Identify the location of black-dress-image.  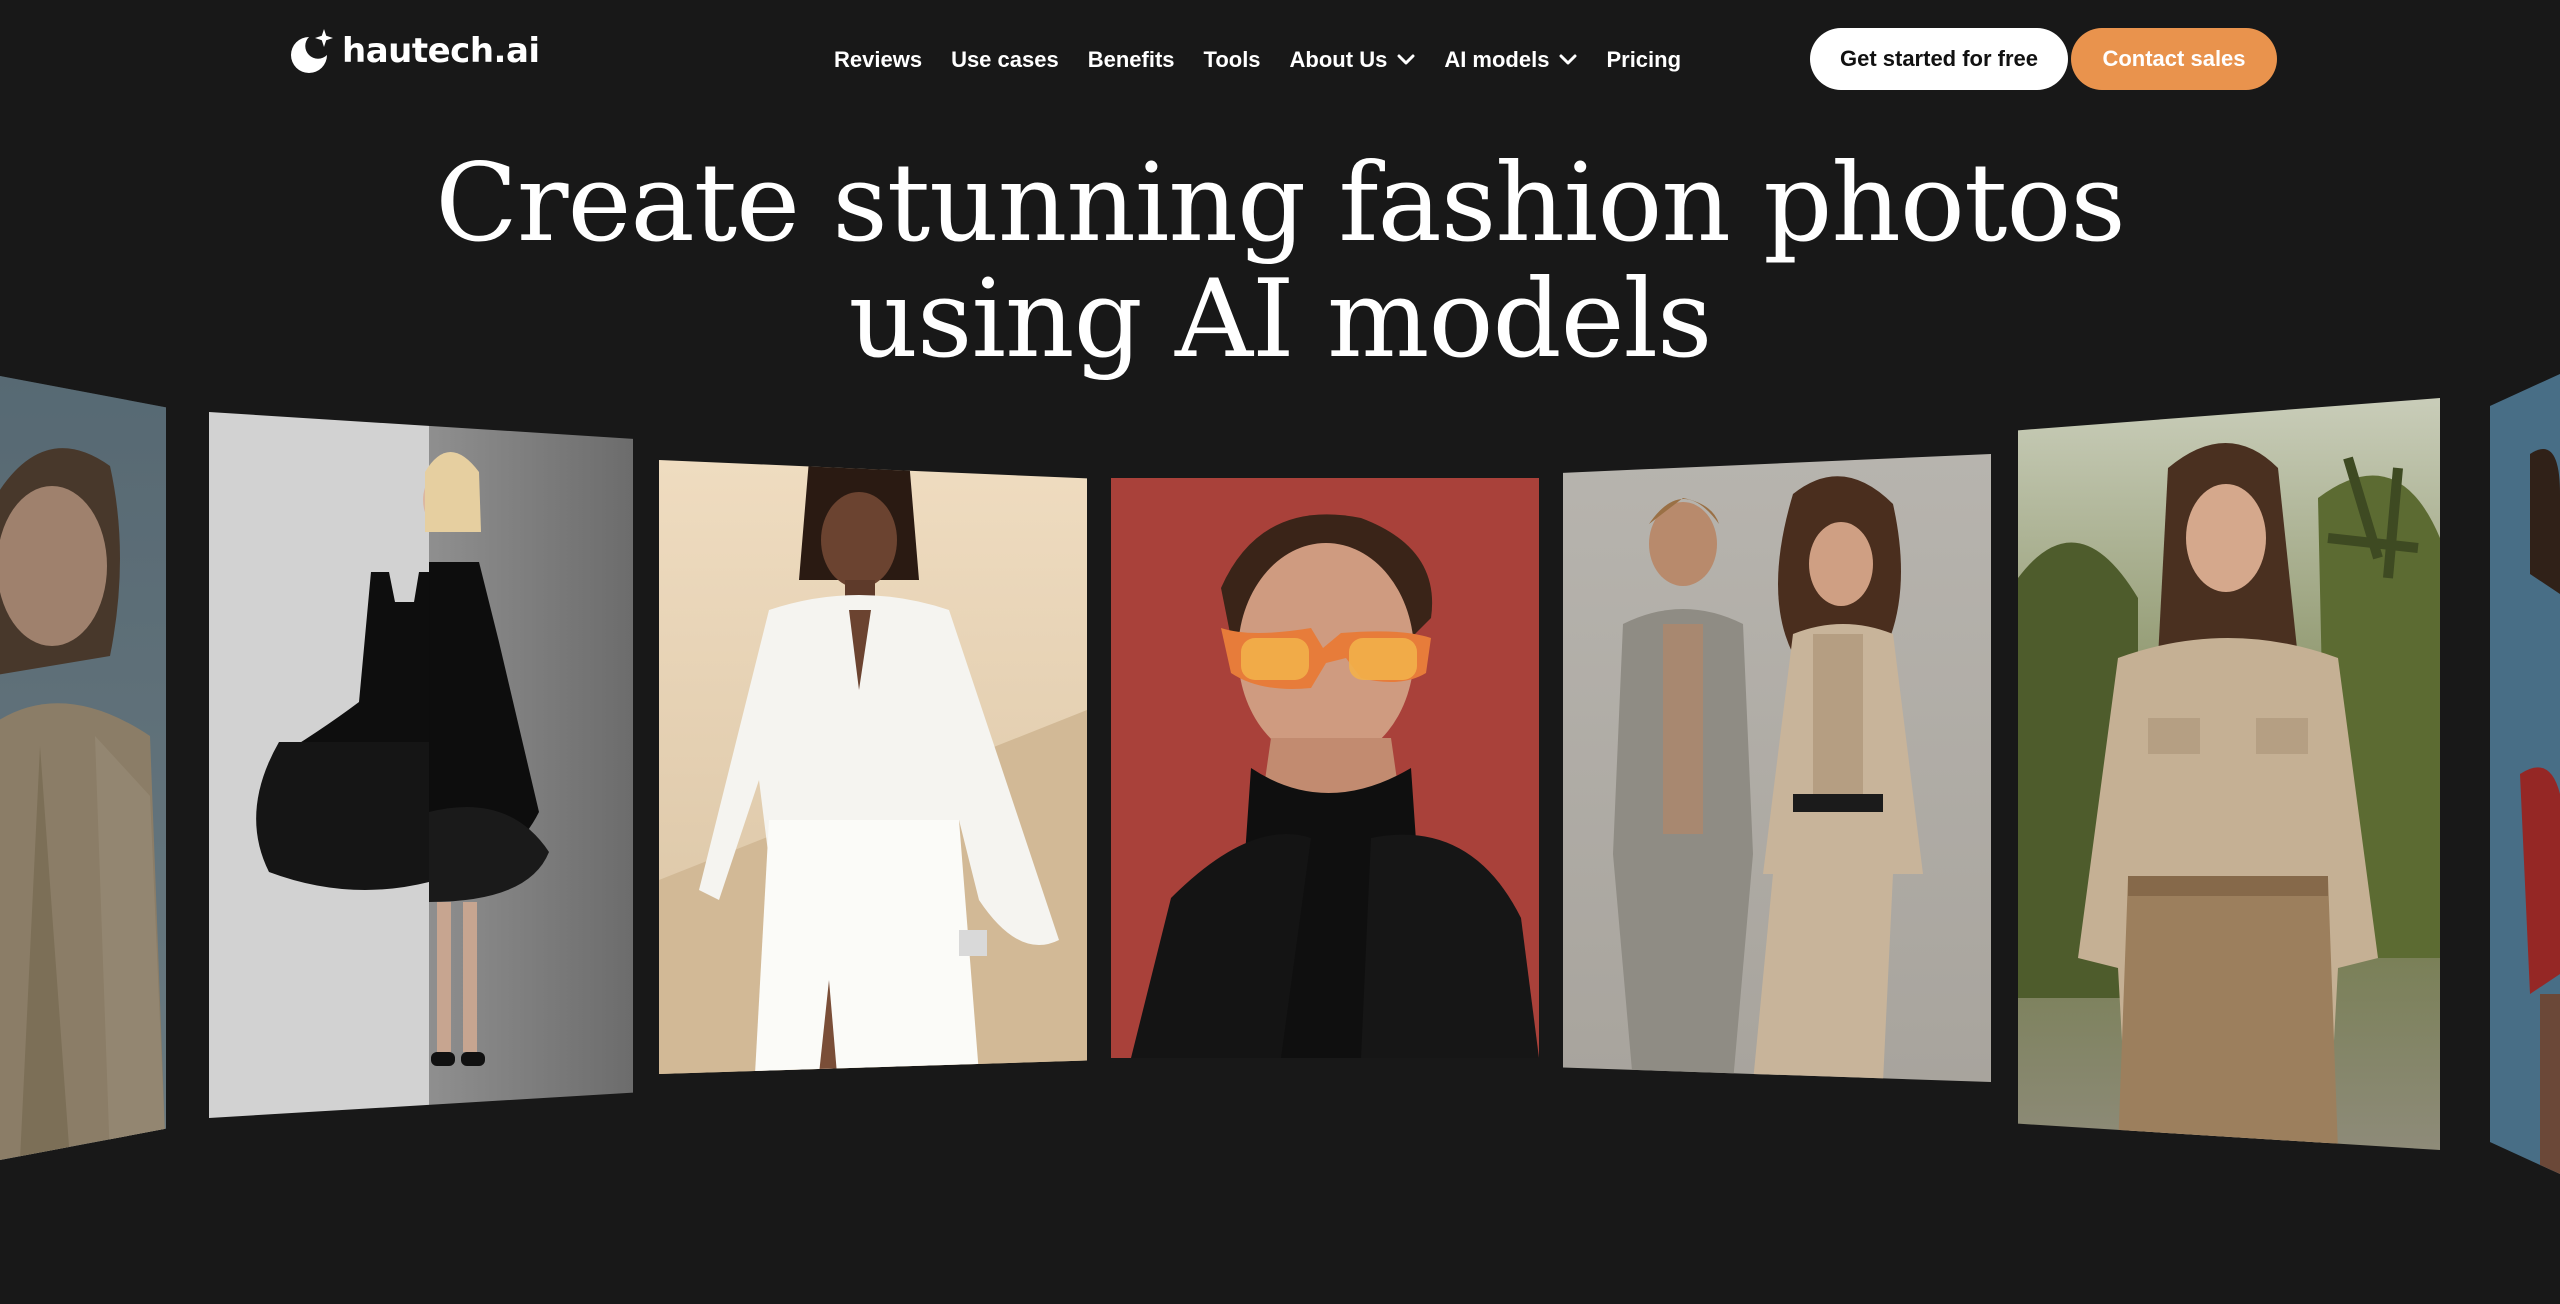
(421, 765).